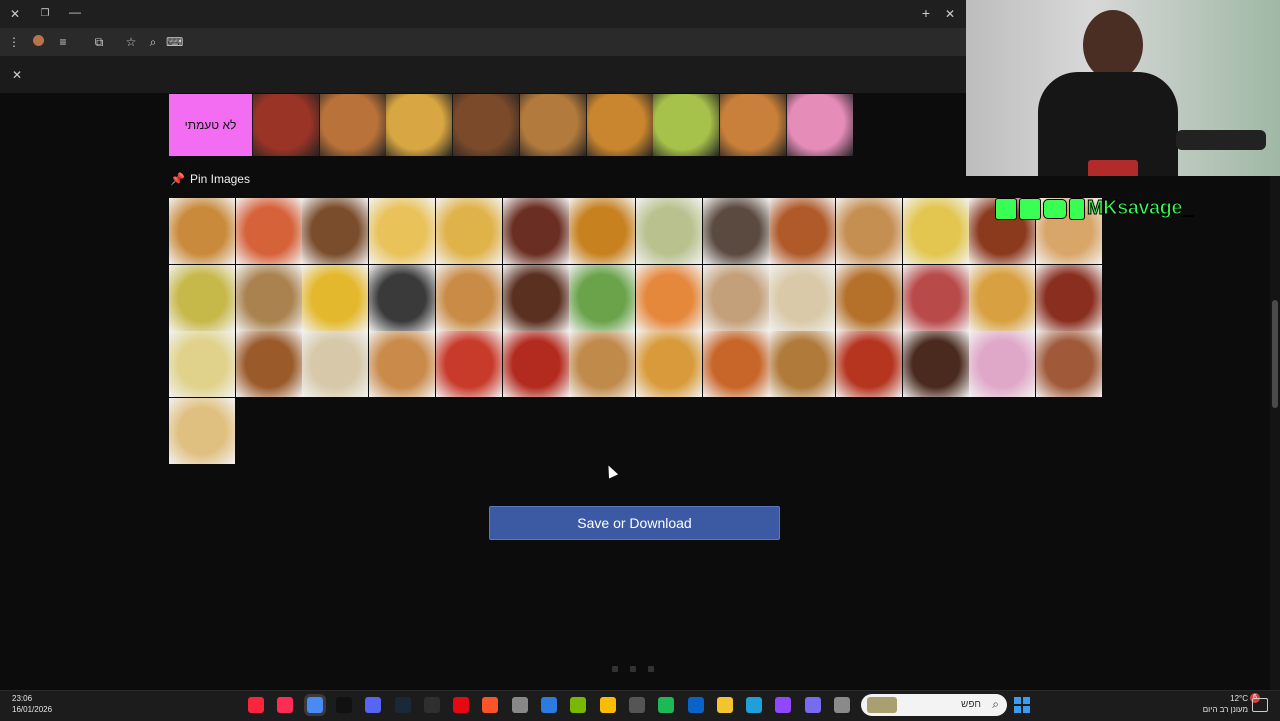 Image resolution: width=1280 pixels, height=721 pixels. Describe the element at coordinates (403, 705) in the screenshot. I see `taskbar-steam-icon` at that location.